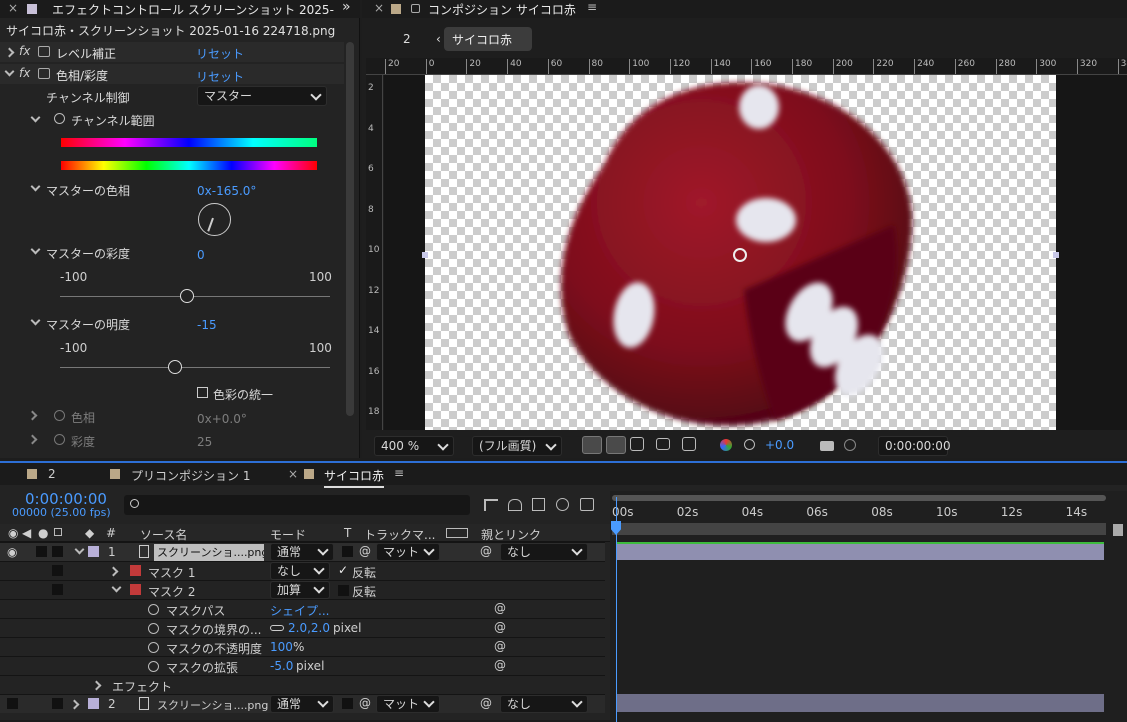 The height and width of the screenshot is (722, 1127). What do you see at coordinates (346, 7) in the screenshot?
I see `expand-panels-icon: »` at bounding box center [346, 7].